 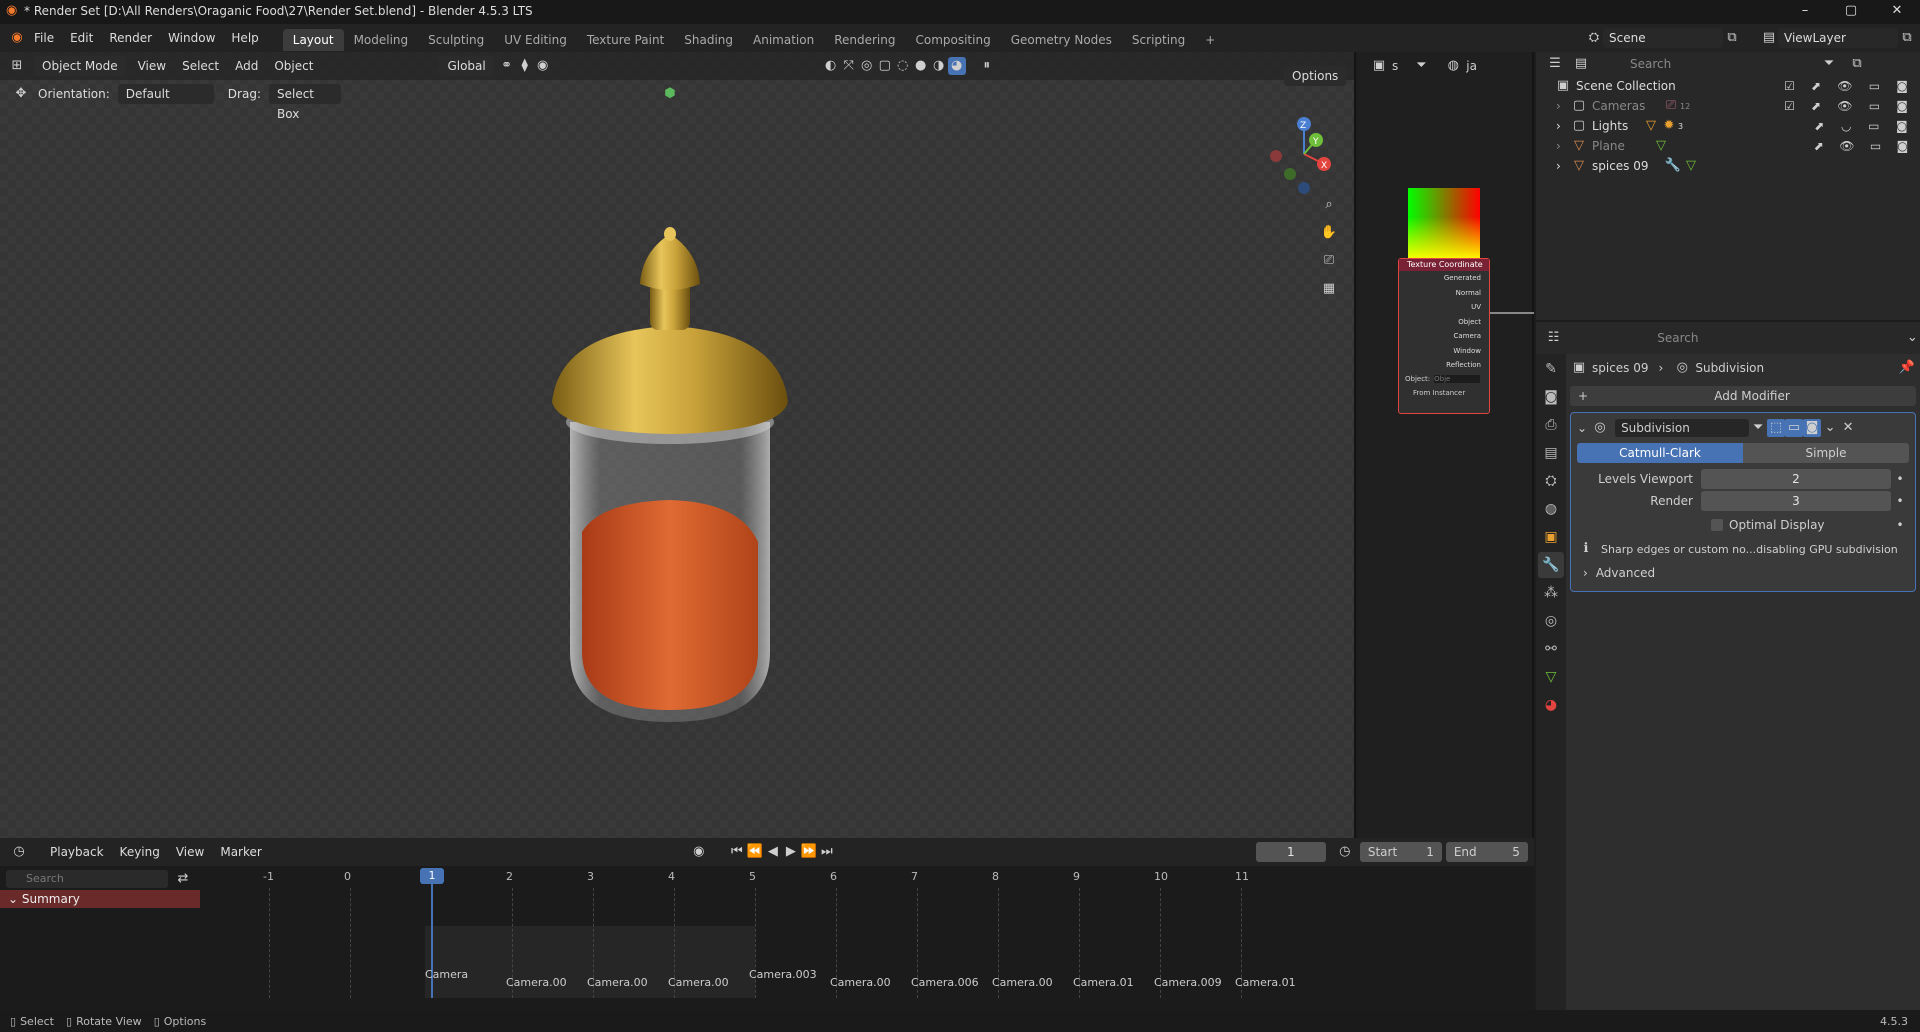 I want to click on tab-layout: Layout, so click(x=313, y=40).